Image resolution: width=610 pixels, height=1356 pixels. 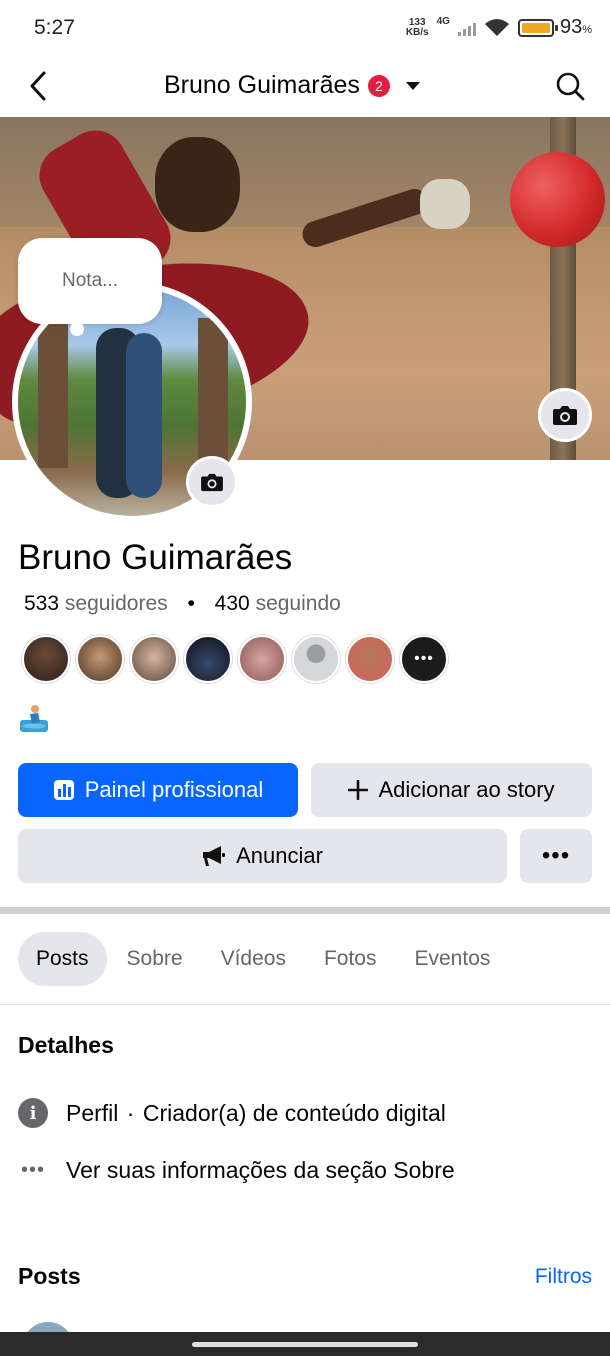 I want to click on following-link: 430 seguindo, so click(x=278, y=603).